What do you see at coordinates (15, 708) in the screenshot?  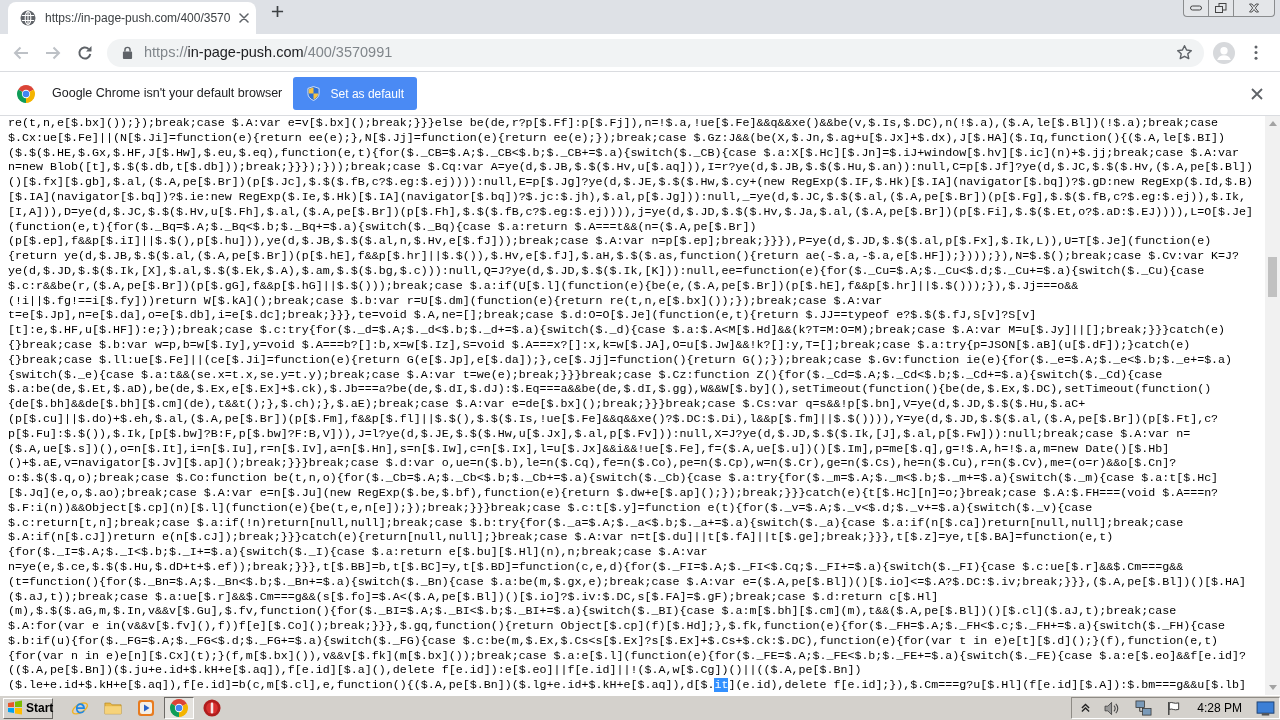 I see `start-logo-icon` at bounding box center [15, 708].